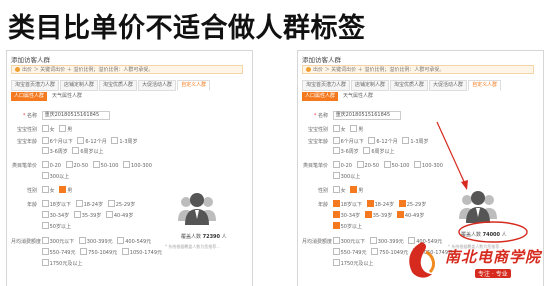 This screenshot has width=554, height=286. What do you see at coordinates (493, 232) in the screenshot?
I see `highlight-ellipse` at bounding box center [493, 232].